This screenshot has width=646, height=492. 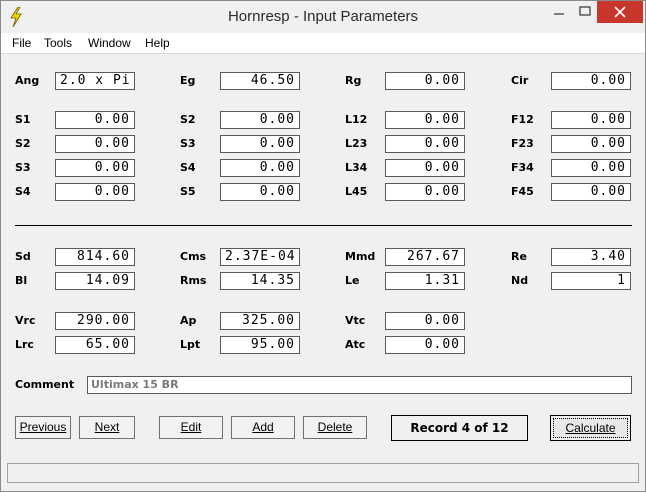 What do you see at coordinates (559, 12) in the screenshot?
I see `minimize-icon` at bounding box center [559, 12].